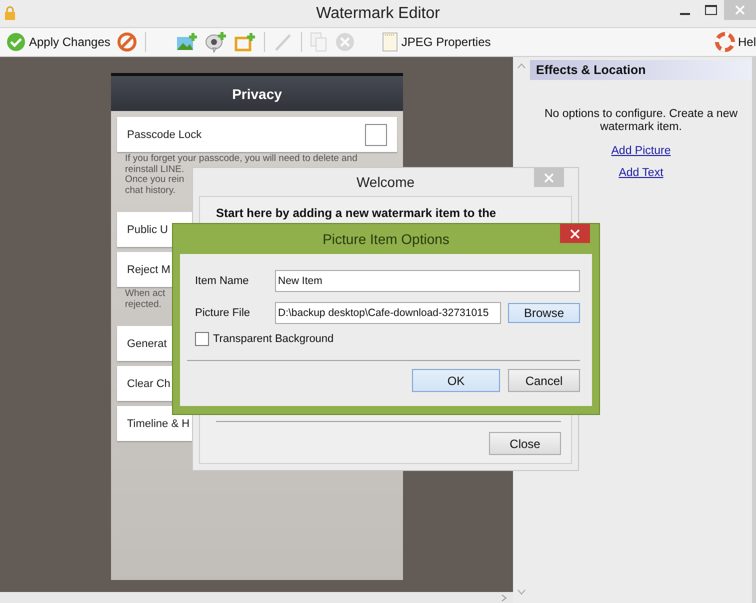  Describe the element at coordinates (378, 13) in the screenshot. I see `window-title: Watermark Editor` at that location.